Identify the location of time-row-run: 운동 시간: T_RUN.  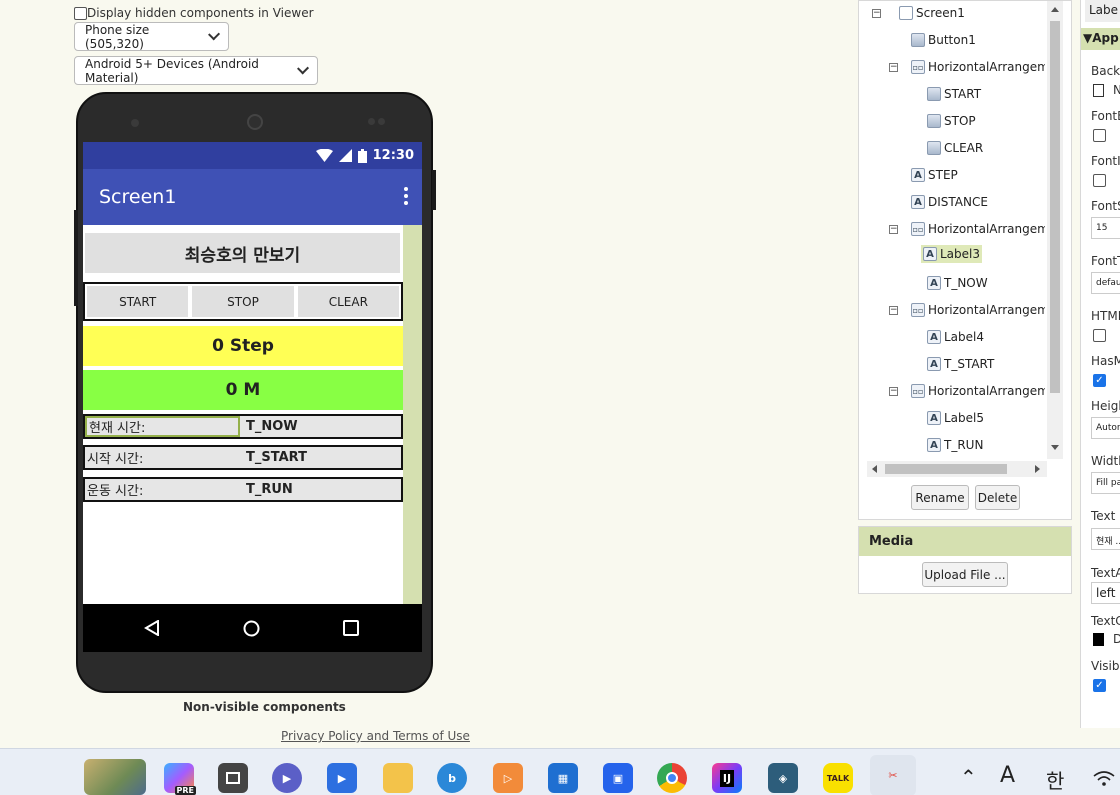
(243, 489).